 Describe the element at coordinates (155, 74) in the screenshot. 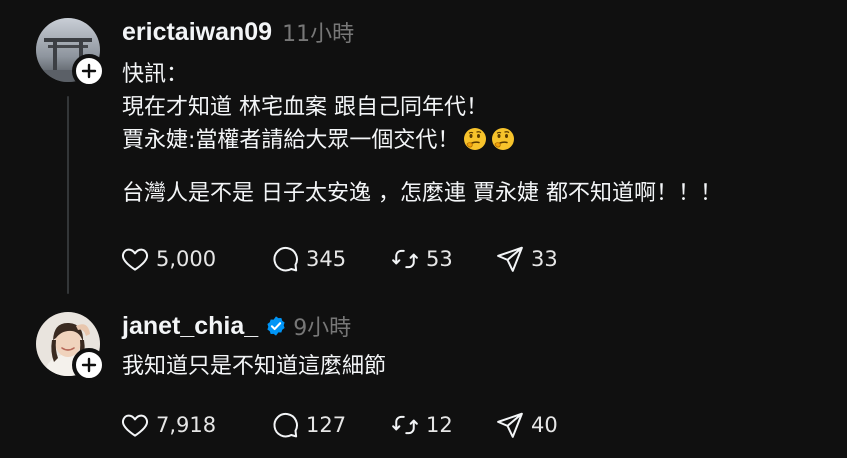

I see `post-text-line: 快訊：` at that location.